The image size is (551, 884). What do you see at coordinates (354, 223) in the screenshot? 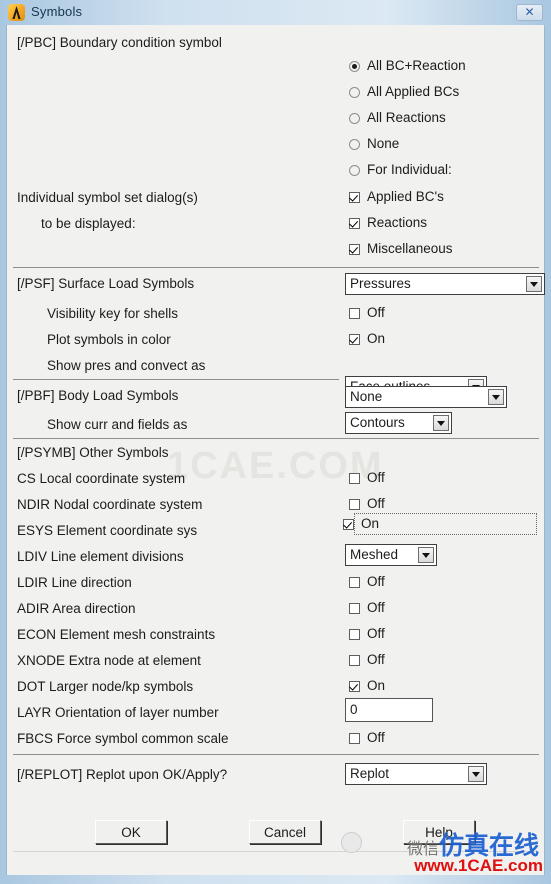
I see `checkbox-reactions` at bounding box center [354, 223].